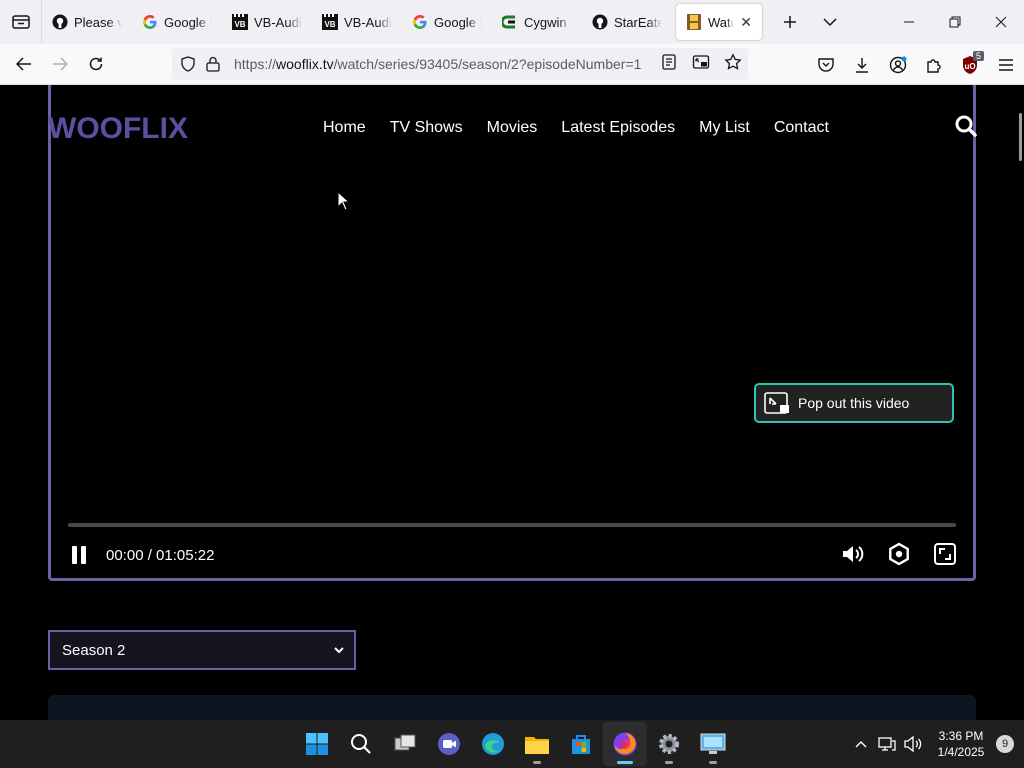 Image resolution: width=1024 pixels, height=768 pixels. I want to click on video-progress-bar, so click(512, 525).